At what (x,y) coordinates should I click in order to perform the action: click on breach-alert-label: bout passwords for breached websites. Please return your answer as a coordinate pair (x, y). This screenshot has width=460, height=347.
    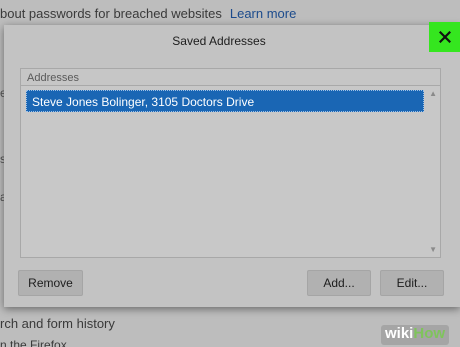
    Looking at the image, I should click on (111, 13).